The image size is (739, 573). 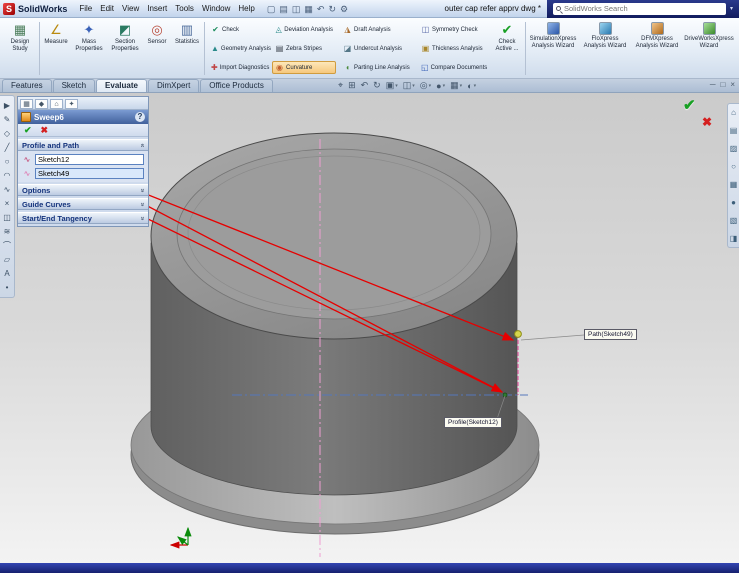 What do you see at coordinates (425, 85) in the screenshot?
I see `hide-show-items-icon: ◎ ▾` at bounding box center [425, 85].